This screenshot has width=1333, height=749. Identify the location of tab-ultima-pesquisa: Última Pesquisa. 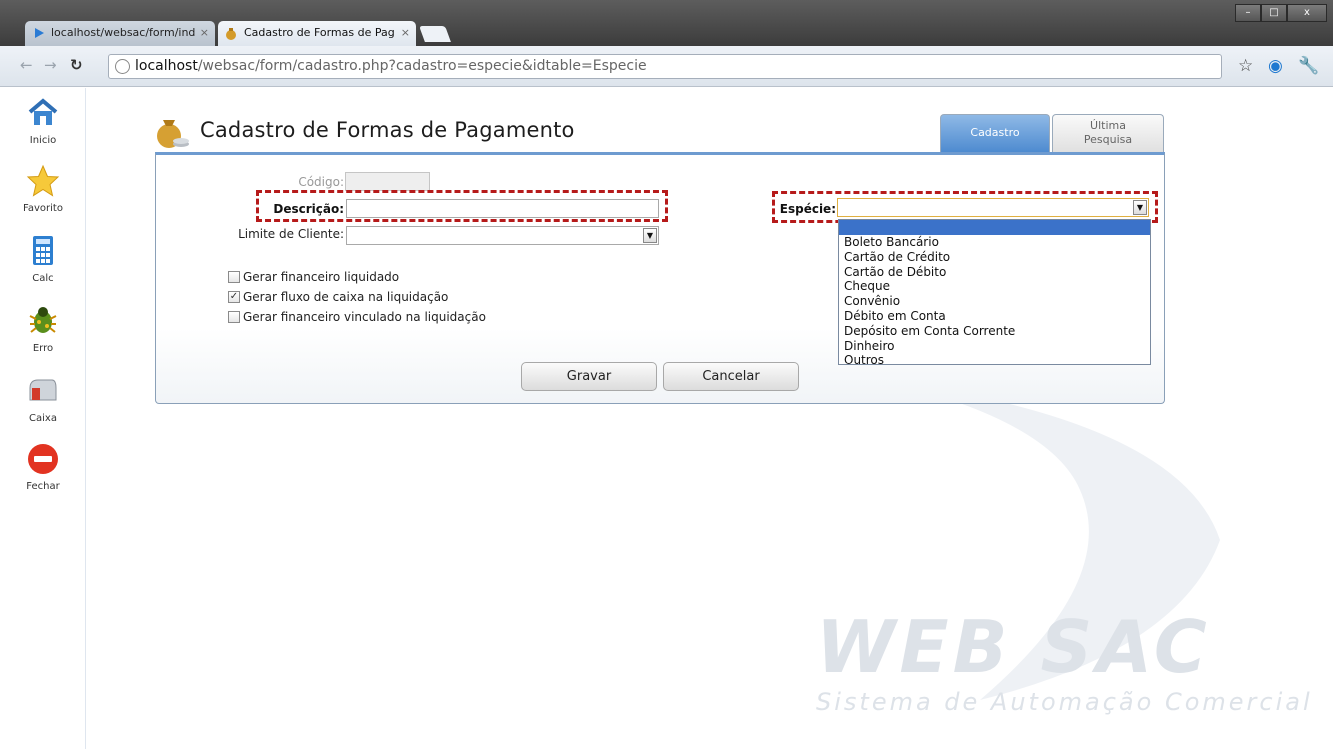
(1108, 133).